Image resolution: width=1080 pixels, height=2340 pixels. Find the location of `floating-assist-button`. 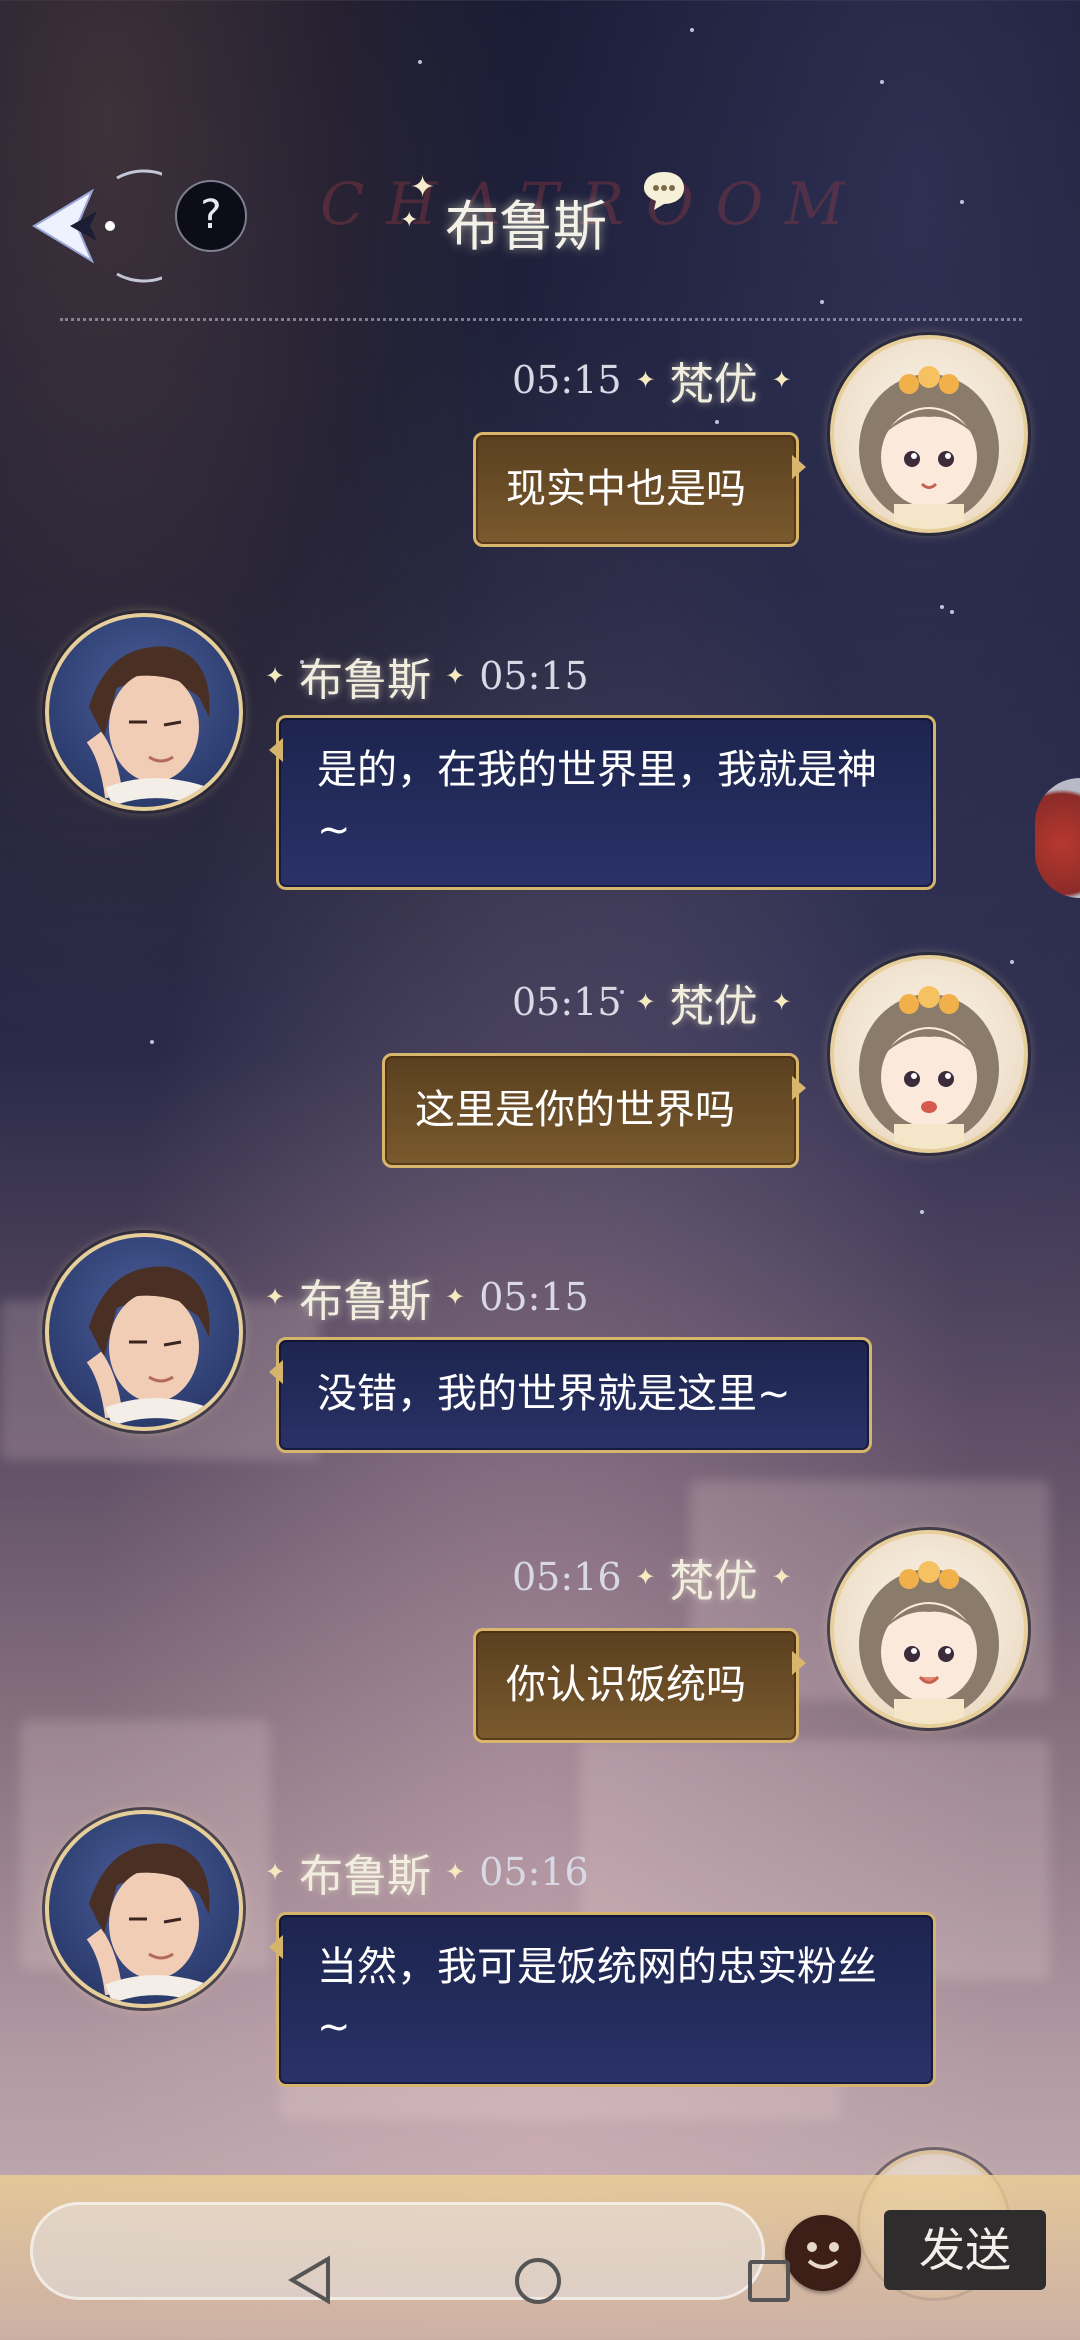

floating-assist-button is located at coordinates (1057, 838).